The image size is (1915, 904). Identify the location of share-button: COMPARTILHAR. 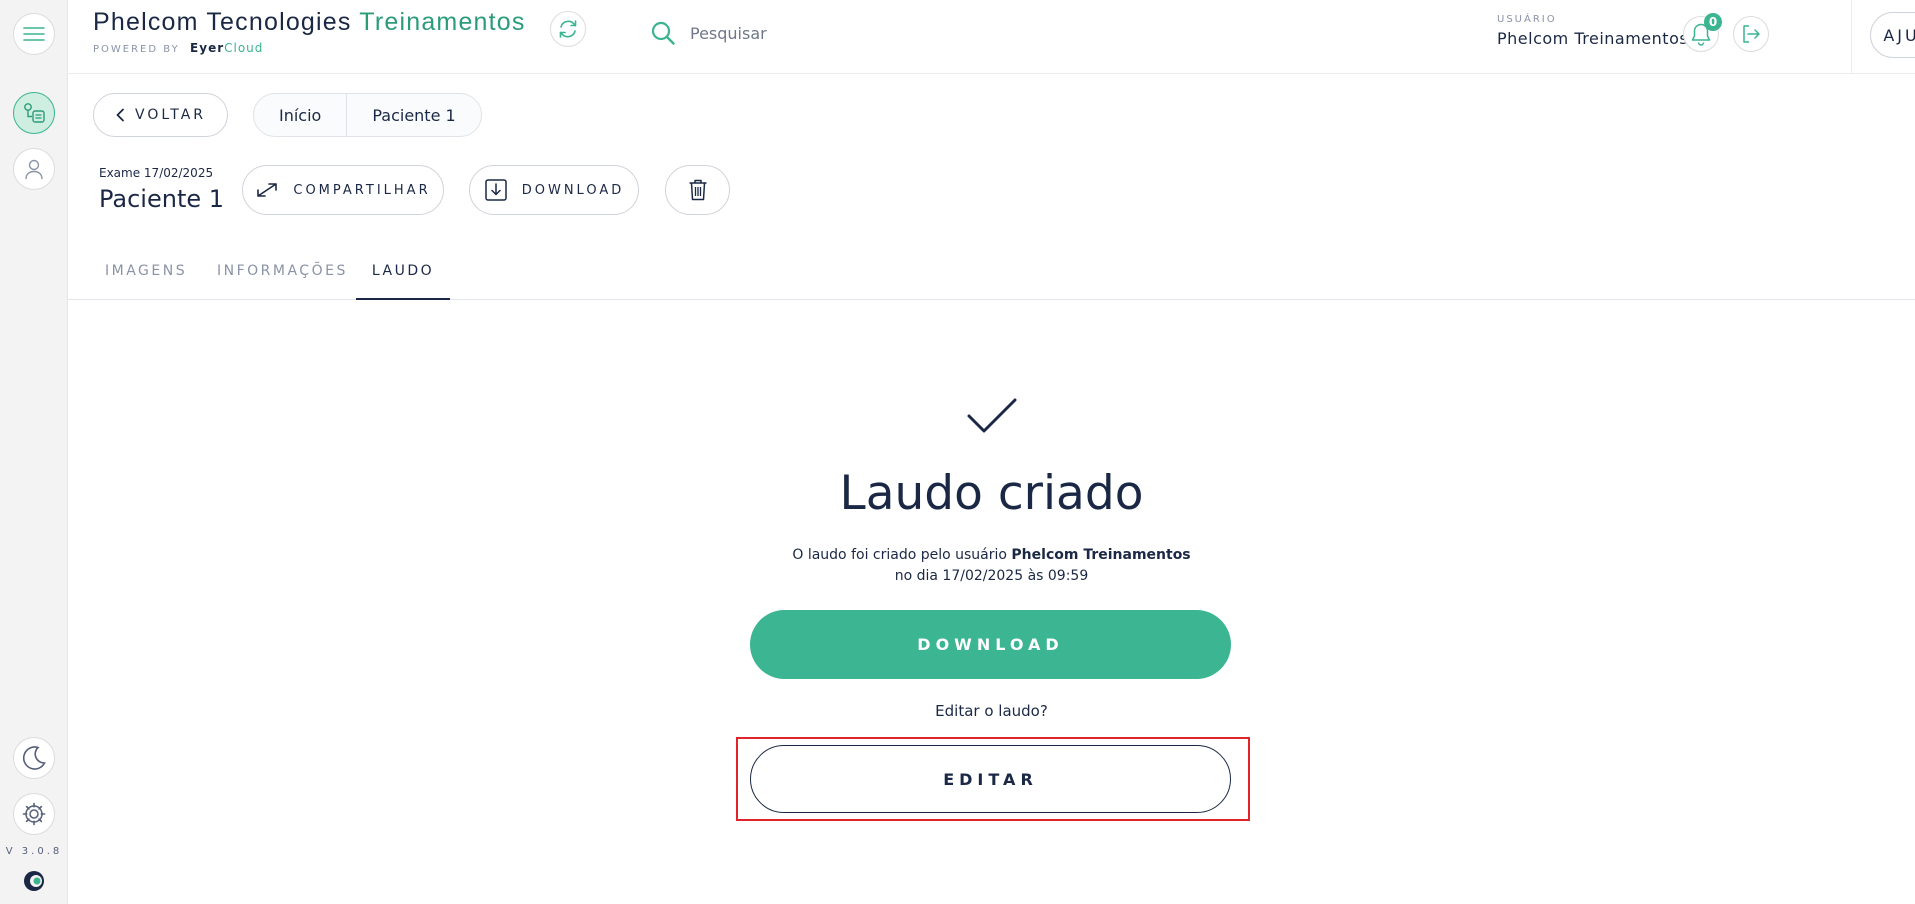
(343, 190).